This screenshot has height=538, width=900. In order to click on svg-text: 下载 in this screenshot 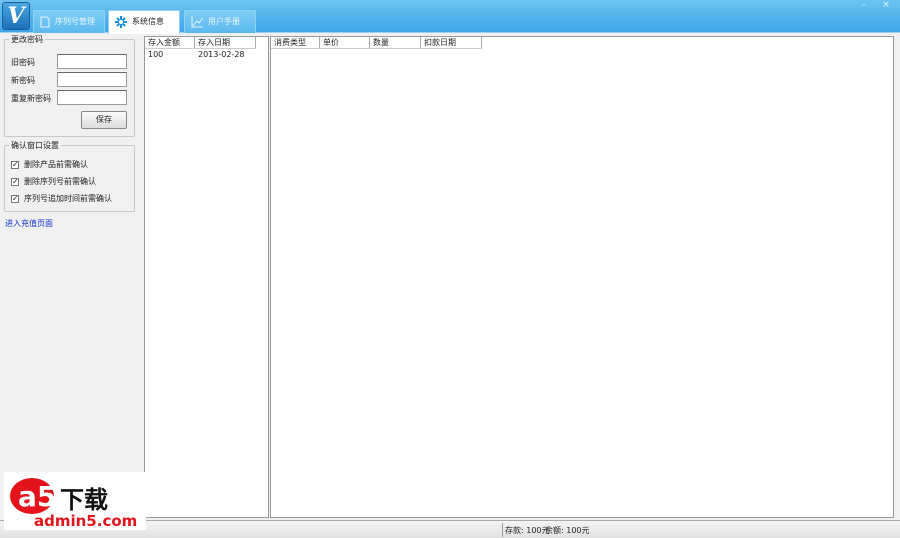, I will do `click(84, 500)`.